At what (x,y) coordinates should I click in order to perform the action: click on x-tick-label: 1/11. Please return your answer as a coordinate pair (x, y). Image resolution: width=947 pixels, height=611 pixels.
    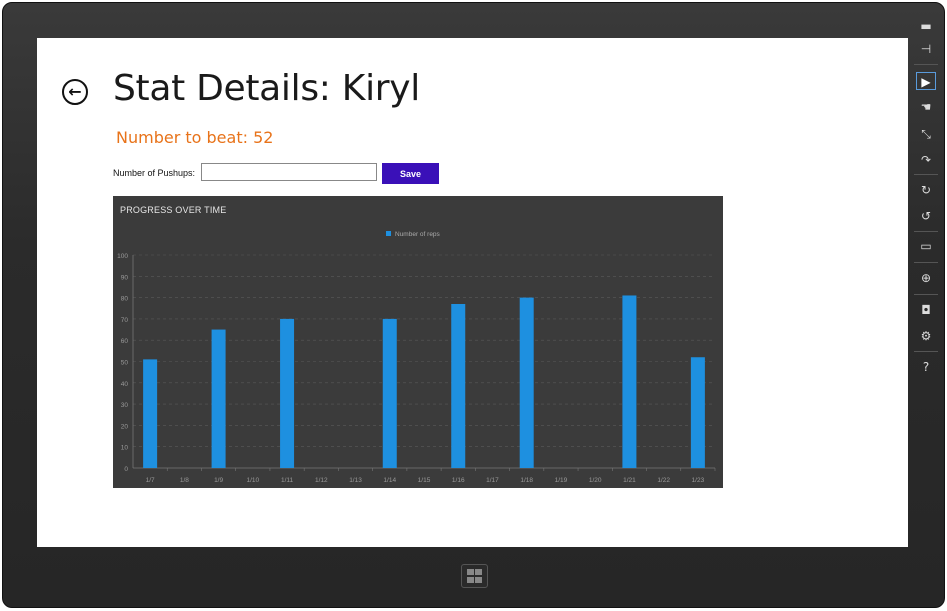
    Looking at the image, I should click on (287, 480).